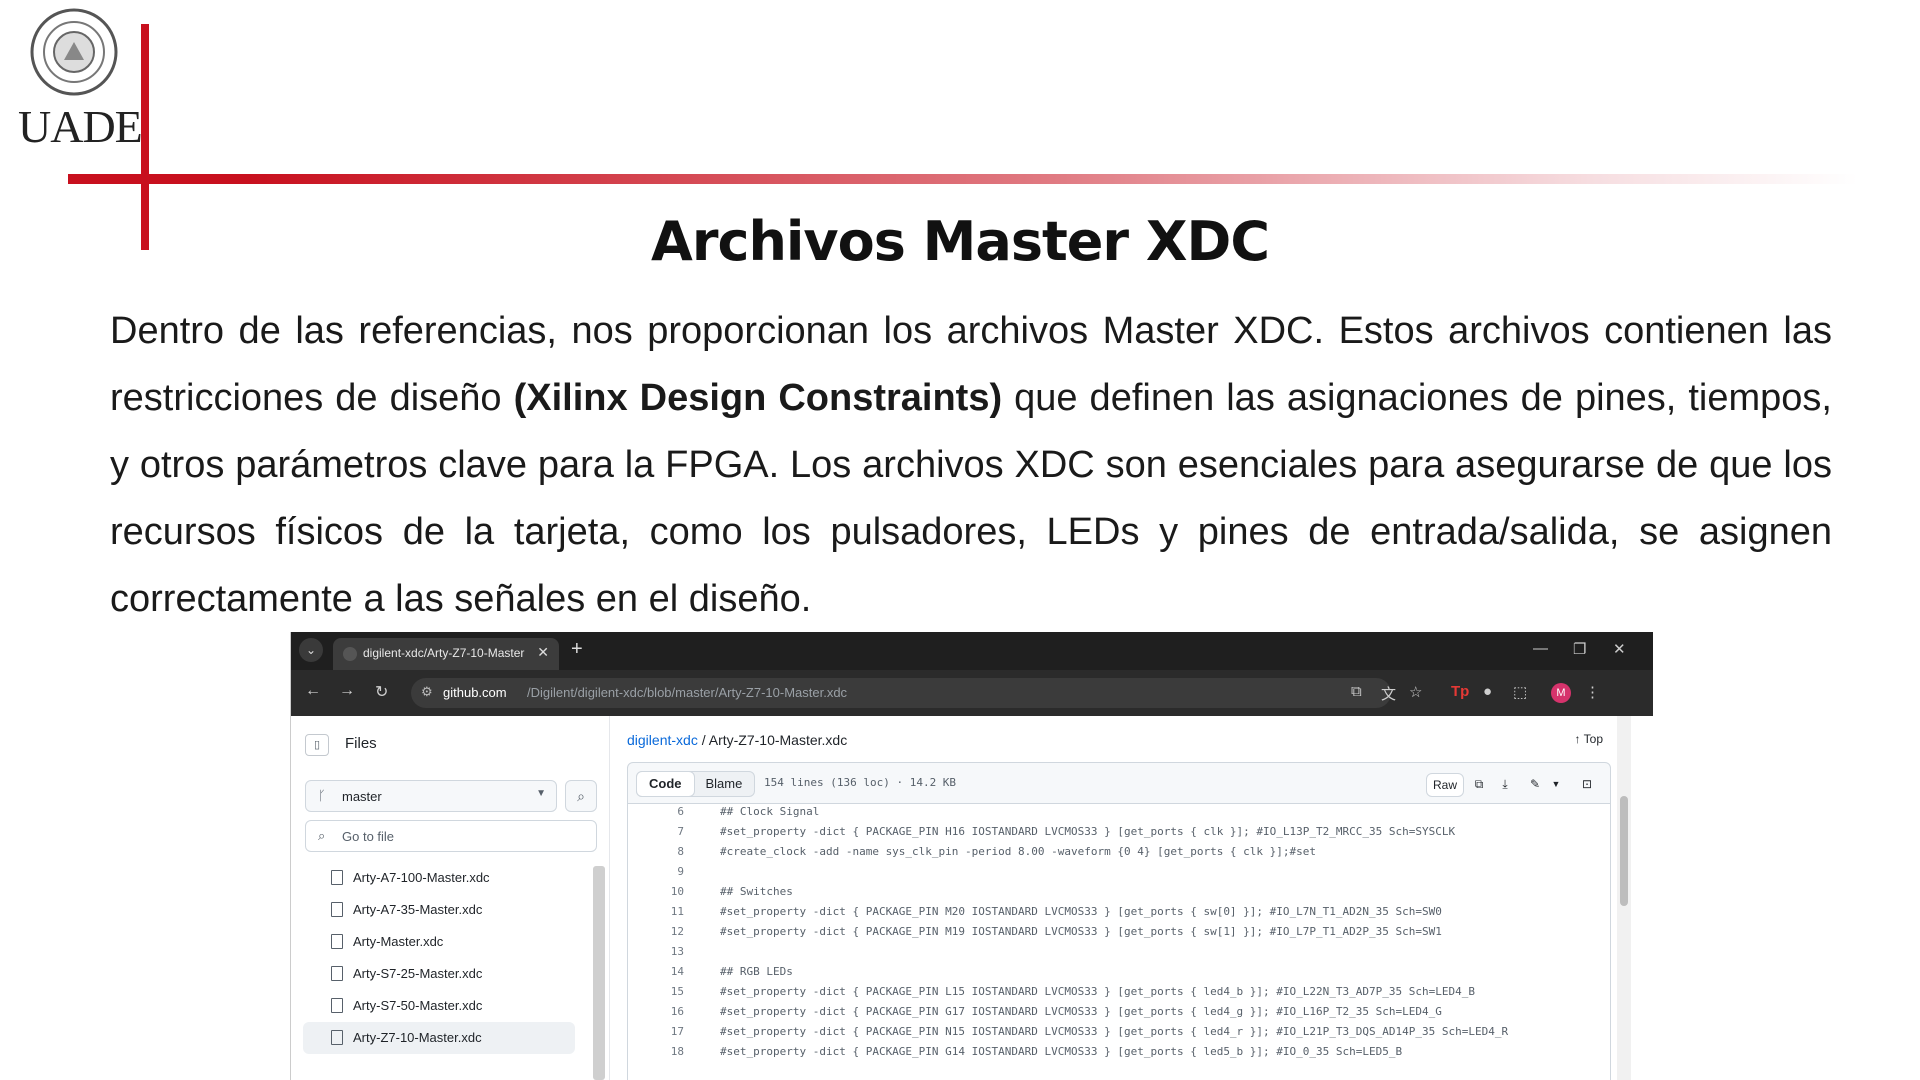 The image size is (1920, 1080). I want to click on line-number: 12, so click(677, 931).